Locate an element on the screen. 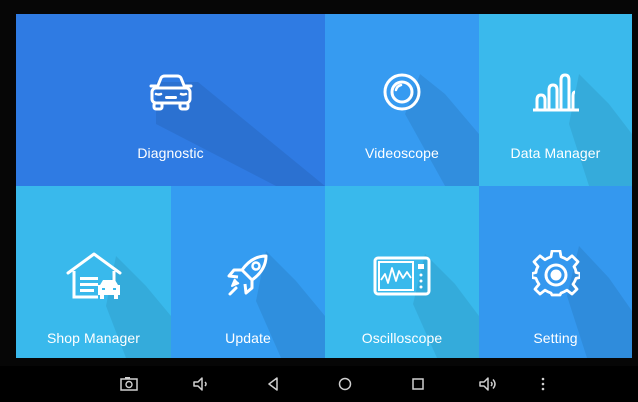  videoscope-label: Videoscope is located at coordinates (402, 153).